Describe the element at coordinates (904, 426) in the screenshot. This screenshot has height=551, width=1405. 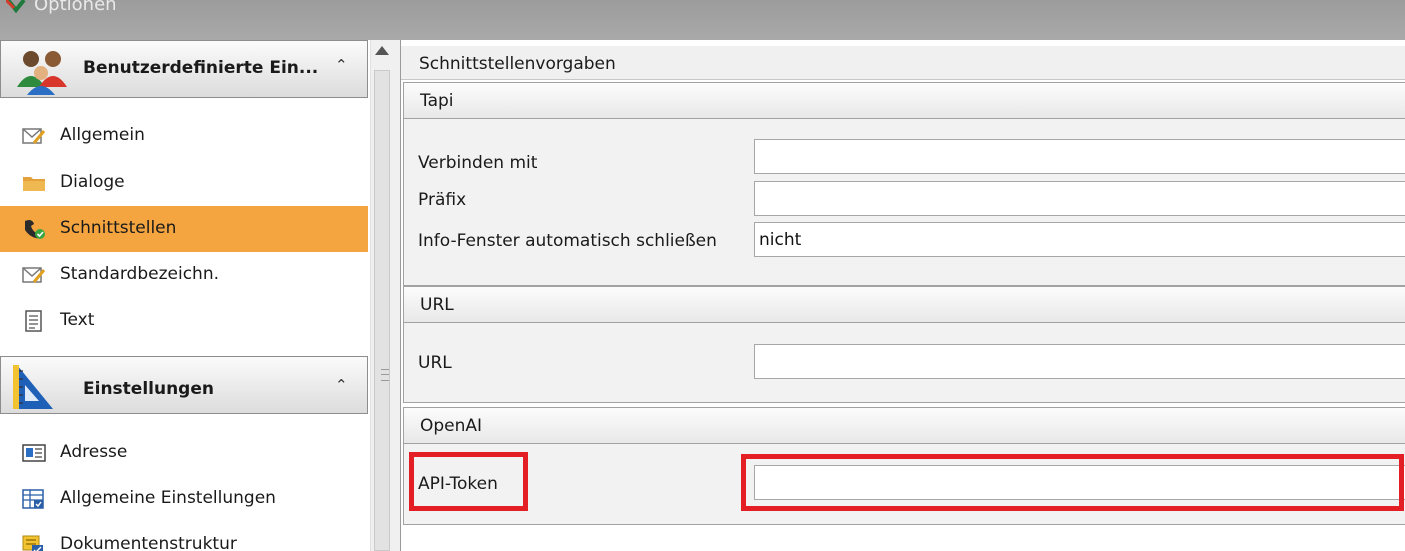
I see `section-header: OpenAI` at that location.